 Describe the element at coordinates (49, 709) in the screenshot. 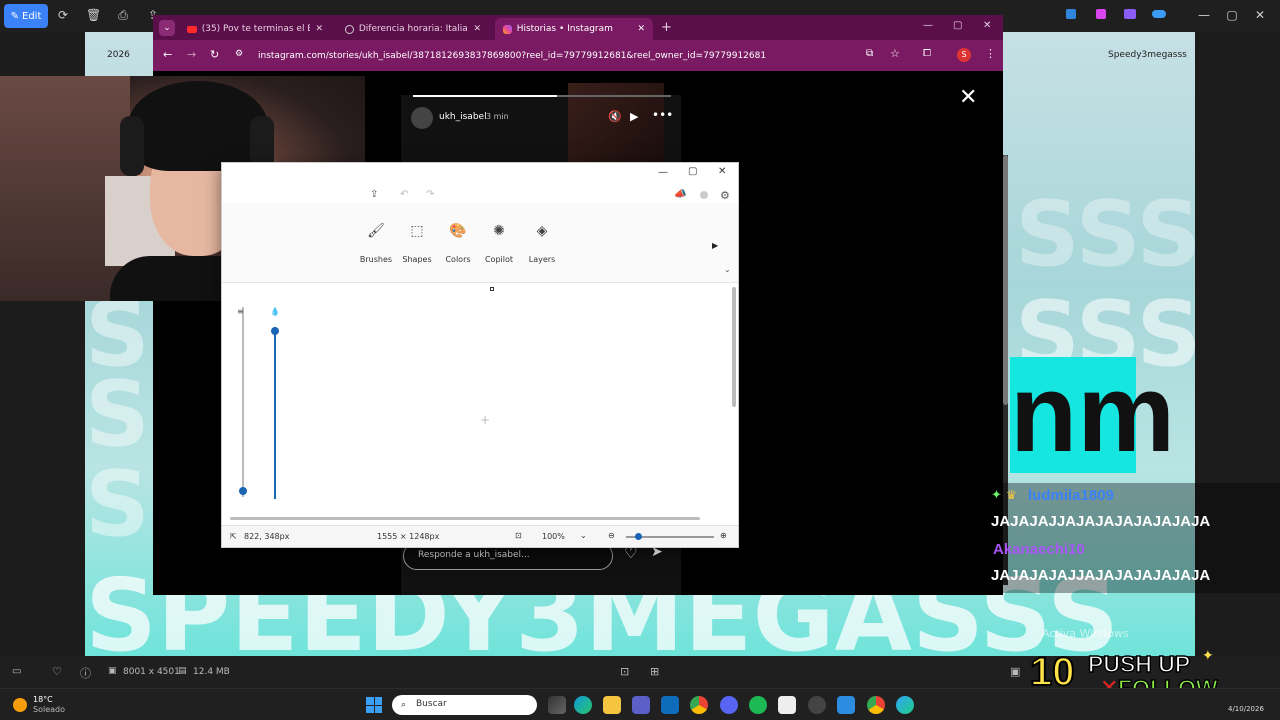

I see `weather-desc: Soleado` at that location.